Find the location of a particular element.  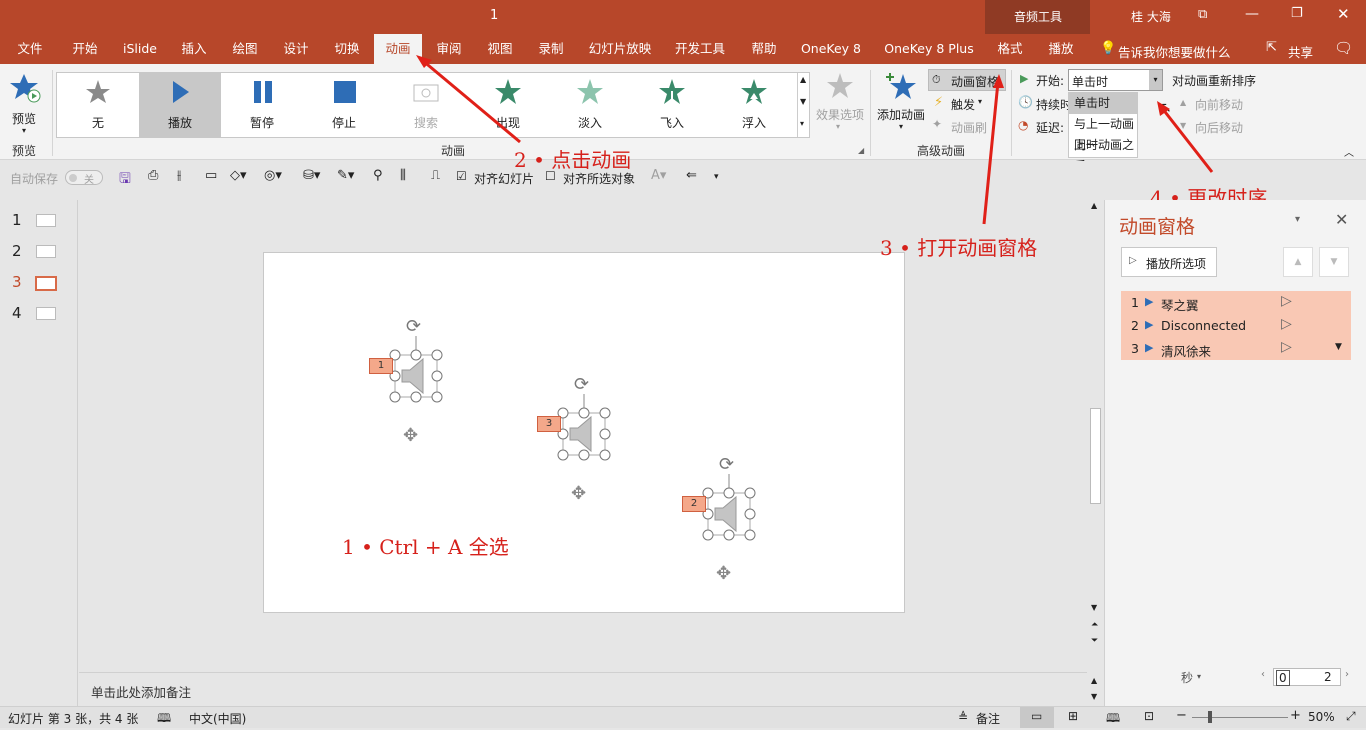

anim-appear: 出现 is located at coordinates (508, 105).